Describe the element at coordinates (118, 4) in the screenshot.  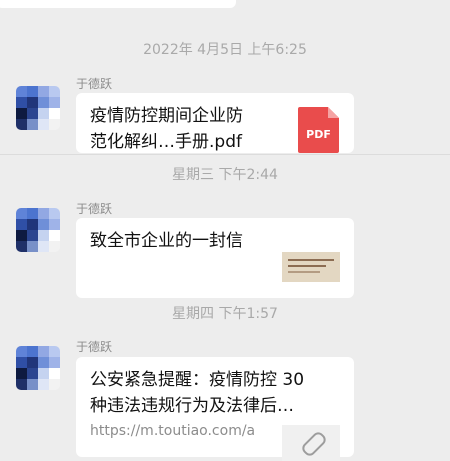
I see `previous-message-bubble` at that location.